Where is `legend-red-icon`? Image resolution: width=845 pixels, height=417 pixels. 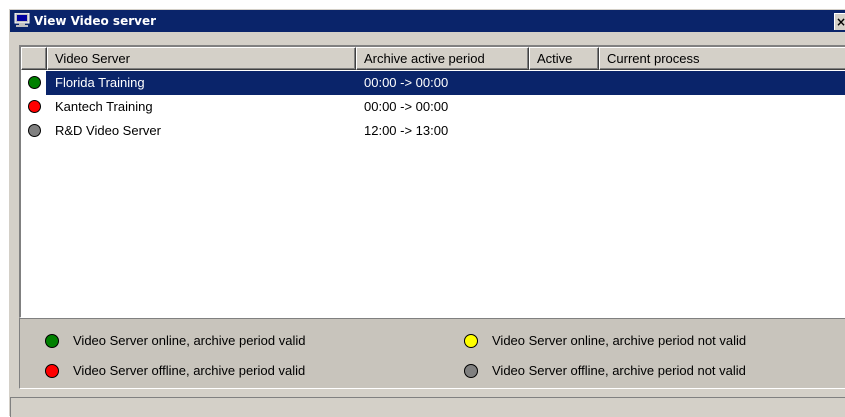
legend-red-icon is located at coordinates (52, 371).